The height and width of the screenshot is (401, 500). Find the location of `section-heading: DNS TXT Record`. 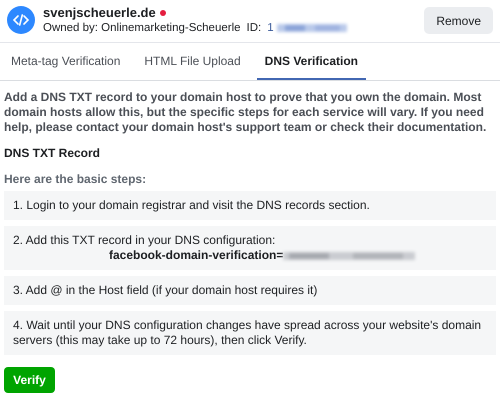

section-heading: DNS TXT Record is located at coordinates (53, 153).